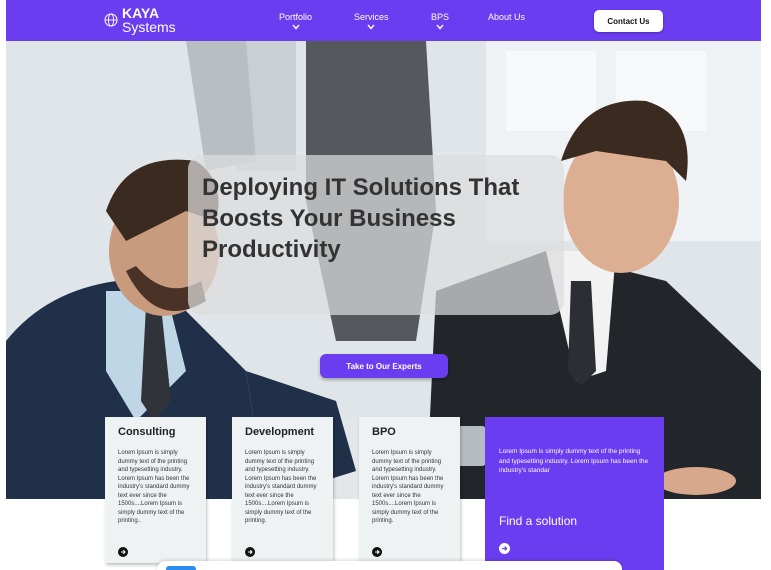  I want to click on take-to-our-experts-button: Take to Our Experts, so click(384, 366).